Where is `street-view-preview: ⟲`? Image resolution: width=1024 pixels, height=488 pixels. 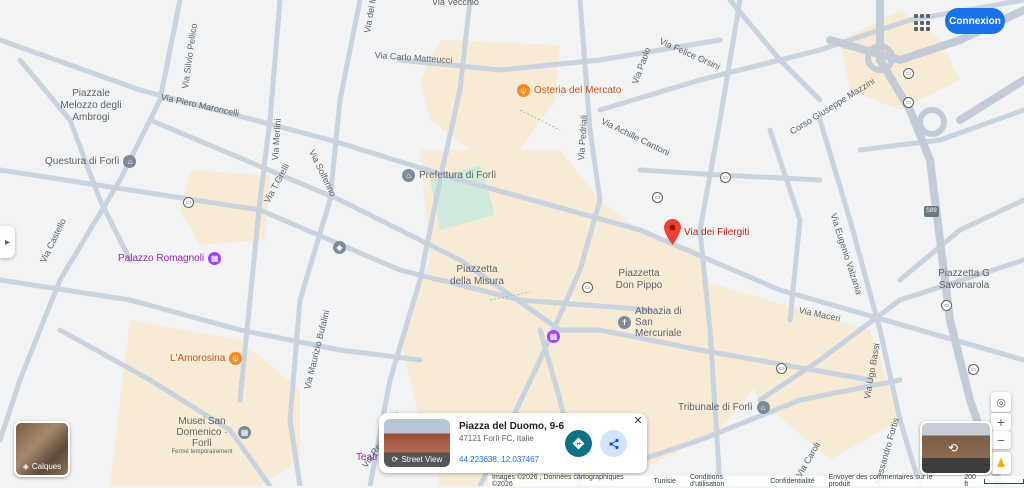
street-view-preview: ⟲ is located at coordinates (956, 448).